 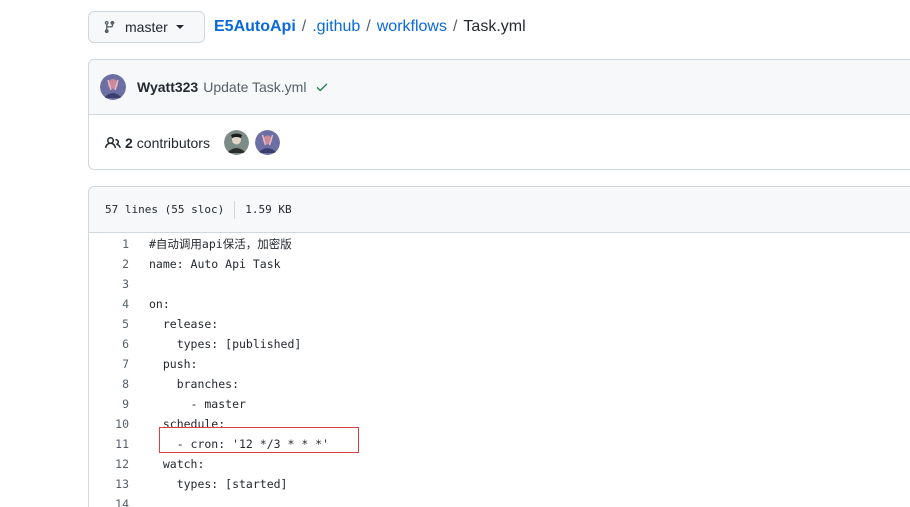 What do you see at coordinates (499, 264) in the screenshot?
I see `code-line: 2 name: Auto Api Task` at bounding box center [499, 264].